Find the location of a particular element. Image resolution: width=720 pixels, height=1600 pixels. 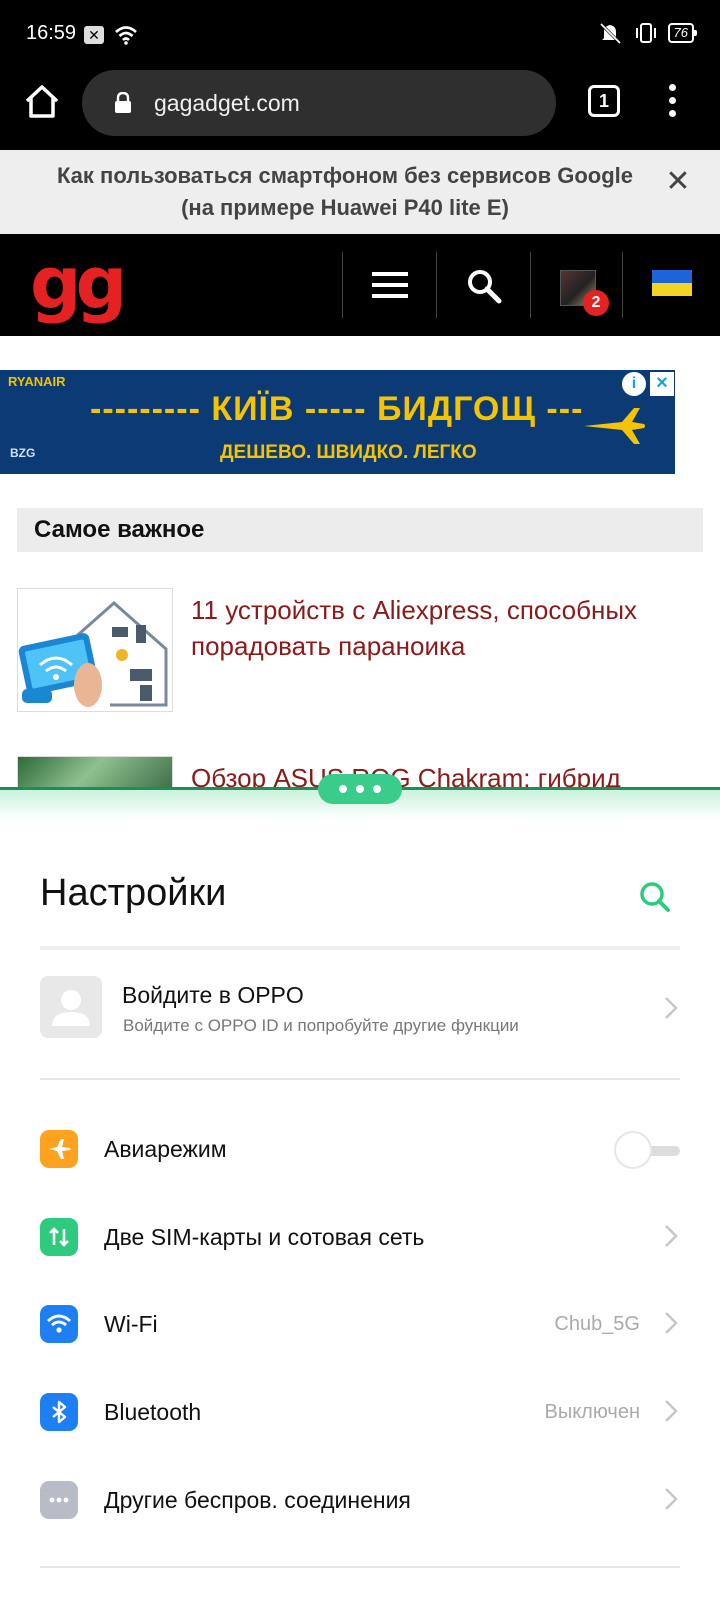

url-text: gagadget.com is located at coordinates (227, 103).